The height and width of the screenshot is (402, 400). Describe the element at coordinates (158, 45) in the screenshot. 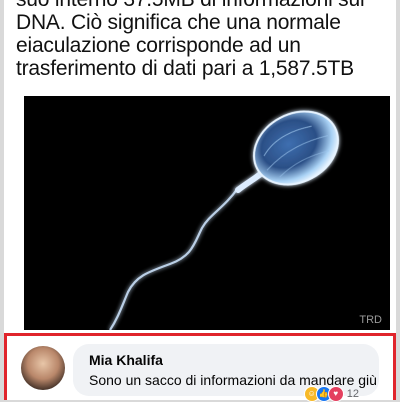

I see `caption-line: eiaculazione corrisponde ad un` at that location.